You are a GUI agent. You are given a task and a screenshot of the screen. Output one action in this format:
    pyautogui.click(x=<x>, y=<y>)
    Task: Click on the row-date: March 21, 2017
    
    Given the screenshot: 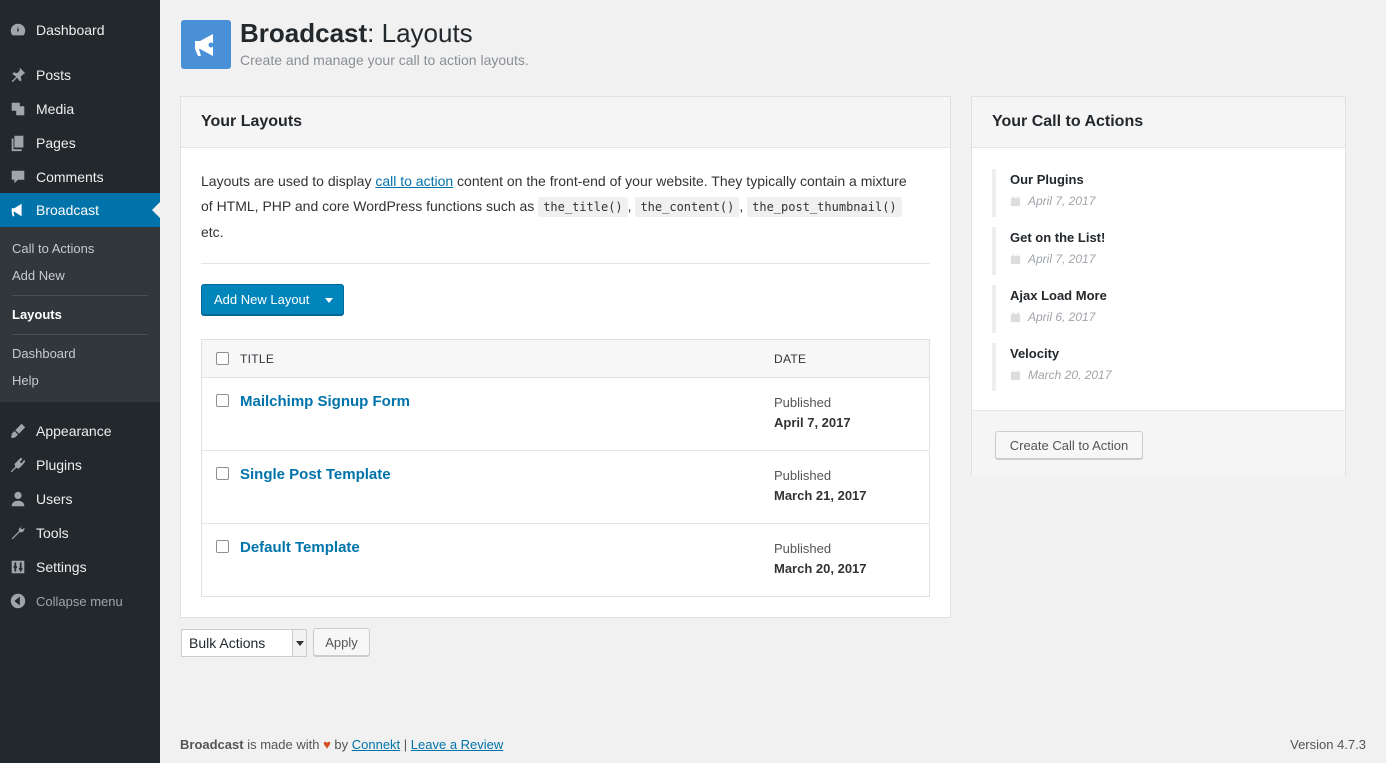 What is the action you would take?
    pyautogui.click(x=820, y=495)
    